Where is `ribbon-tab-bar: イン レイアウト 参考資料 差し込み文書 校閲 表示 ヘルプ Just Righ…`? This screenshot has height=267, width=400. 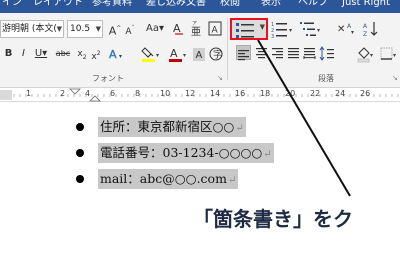
ribbon-tab-bar: イン レイアウト 参考資料 差し込み文書 校閲 表示 ヘルプ Just Righ… is located at coordinates (200, 6).